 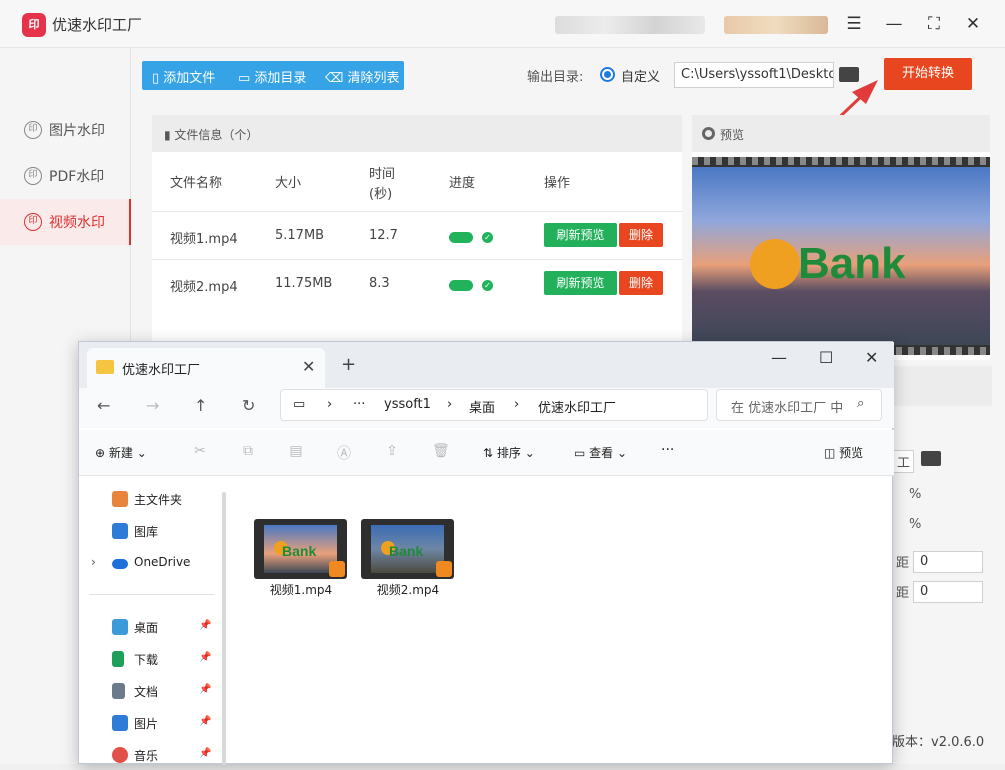 I want to click on percent-label: %, so click(x=915, y=494).